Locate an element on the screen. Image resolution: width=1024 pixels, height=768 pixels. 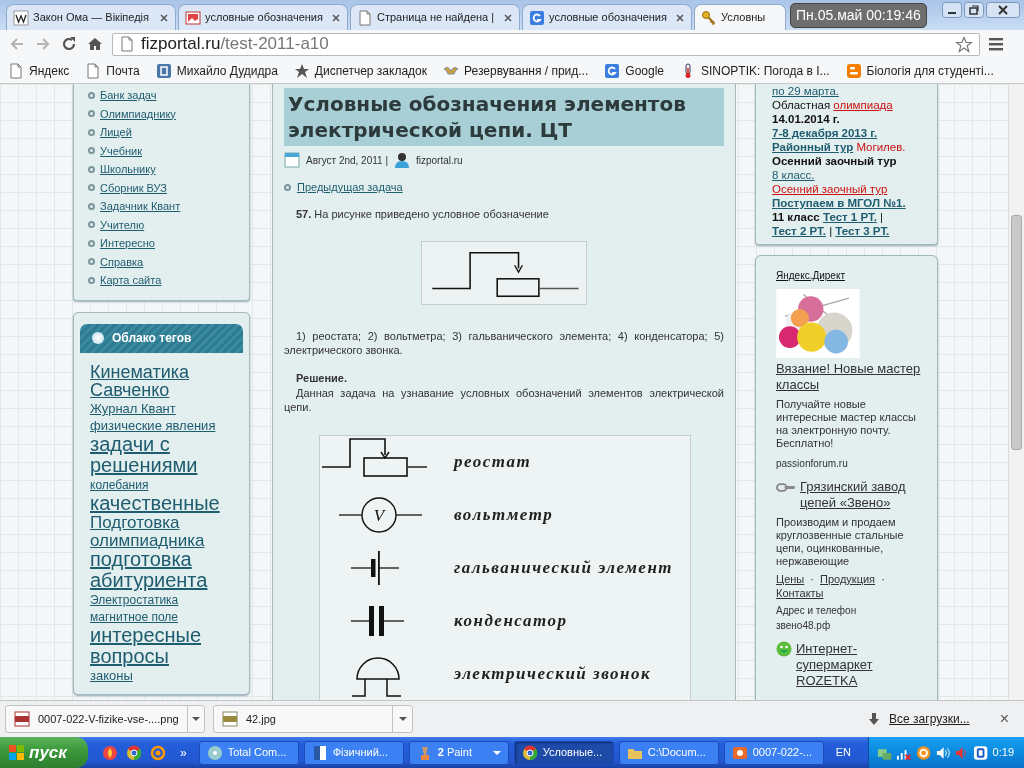
tag-link: физические явления is located at coordinates (153, 426).